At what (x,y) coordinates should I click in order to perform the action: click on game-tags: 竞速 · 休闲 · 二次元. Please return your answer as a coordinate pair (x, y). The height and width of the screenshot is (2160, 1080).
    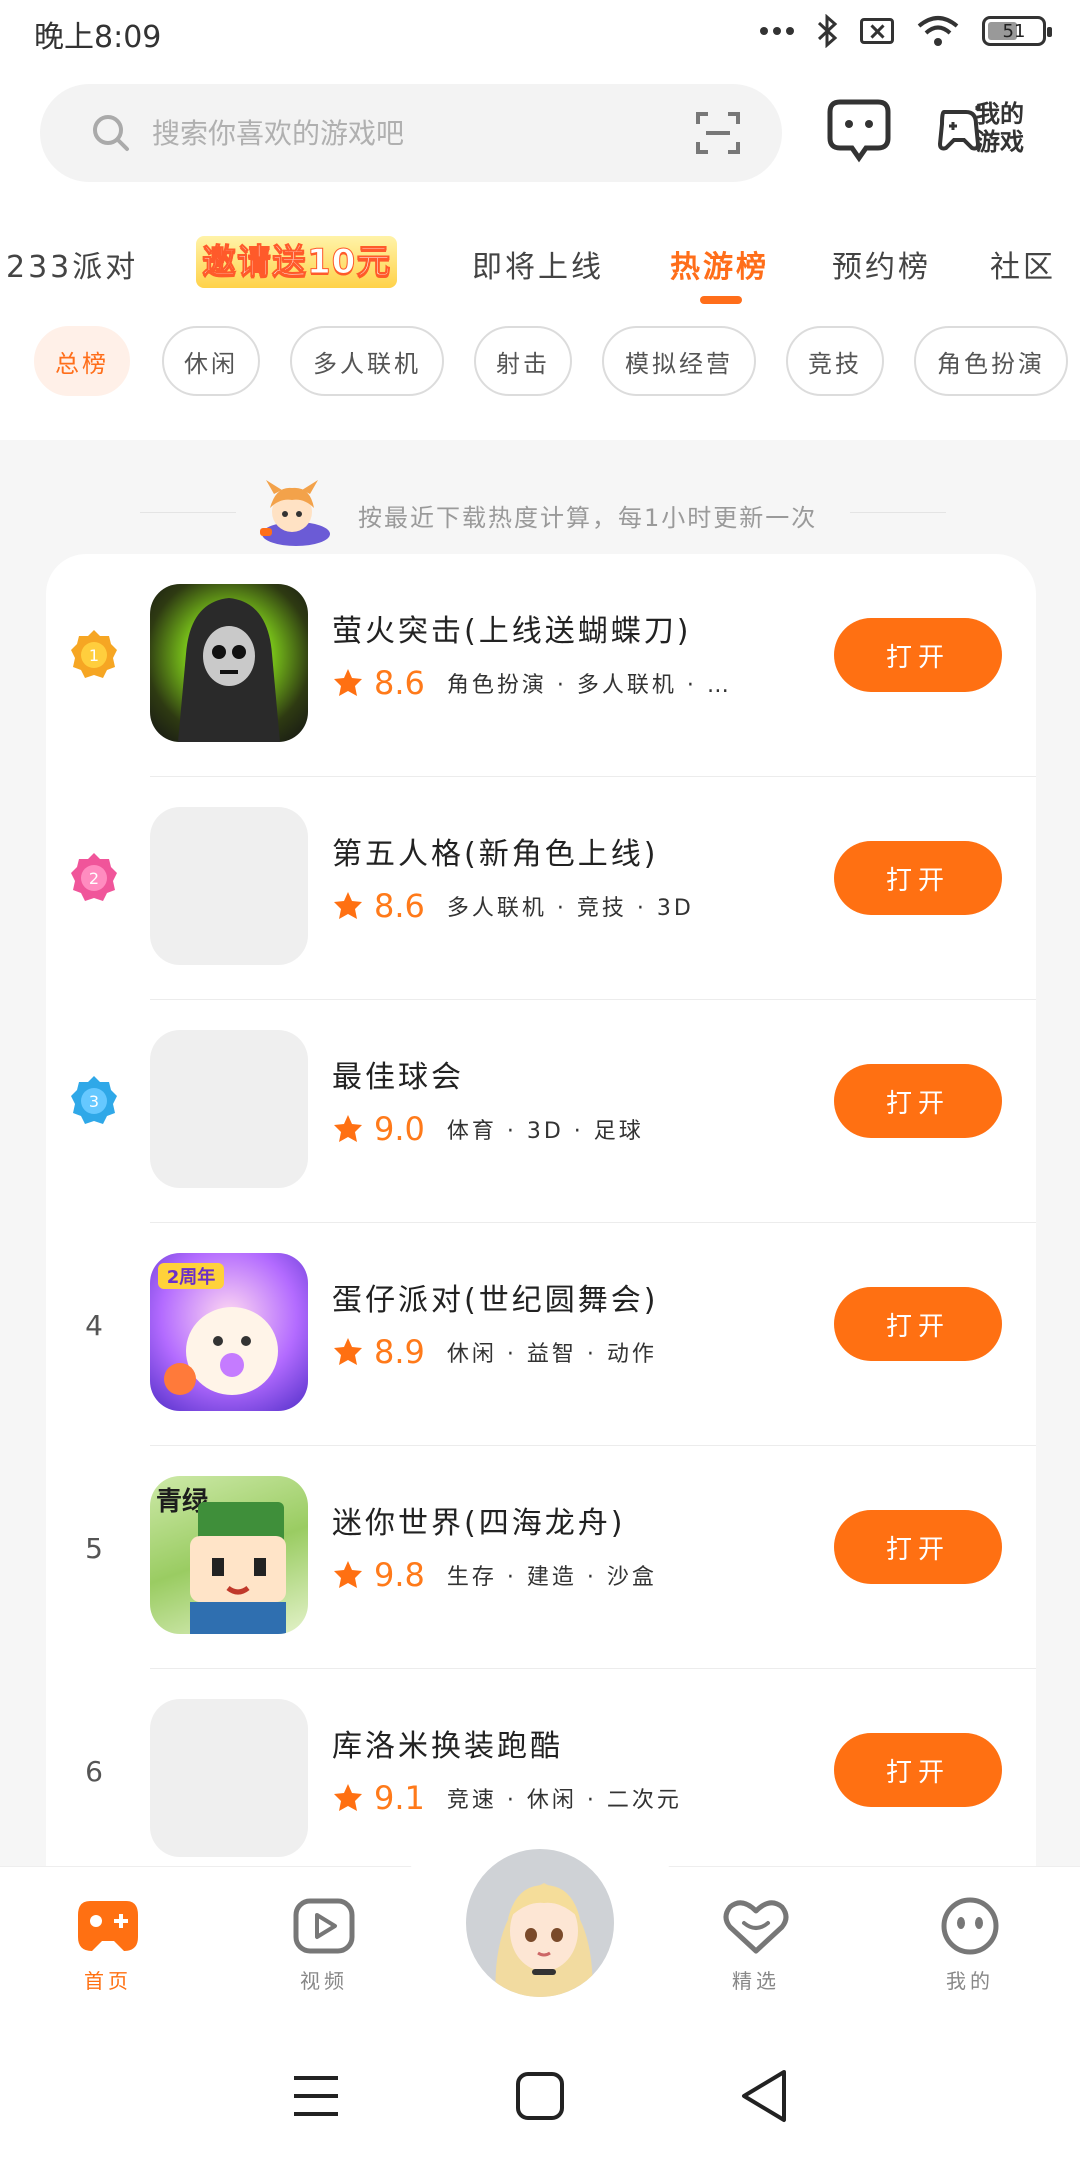
    Looking at the image, I should click on (564, 1800).